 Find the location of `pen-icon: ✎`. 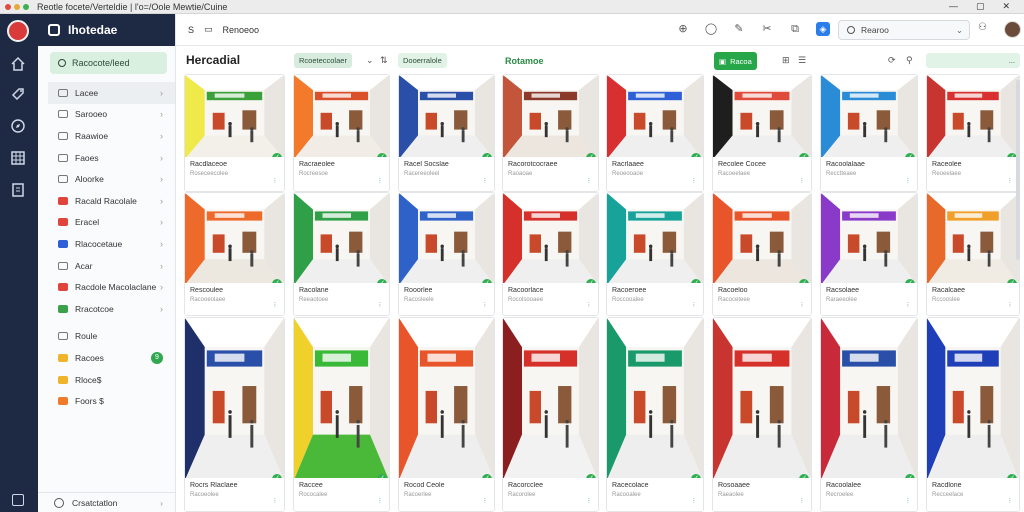

pen-icon: ✎ is located at coordinates (739, 29).